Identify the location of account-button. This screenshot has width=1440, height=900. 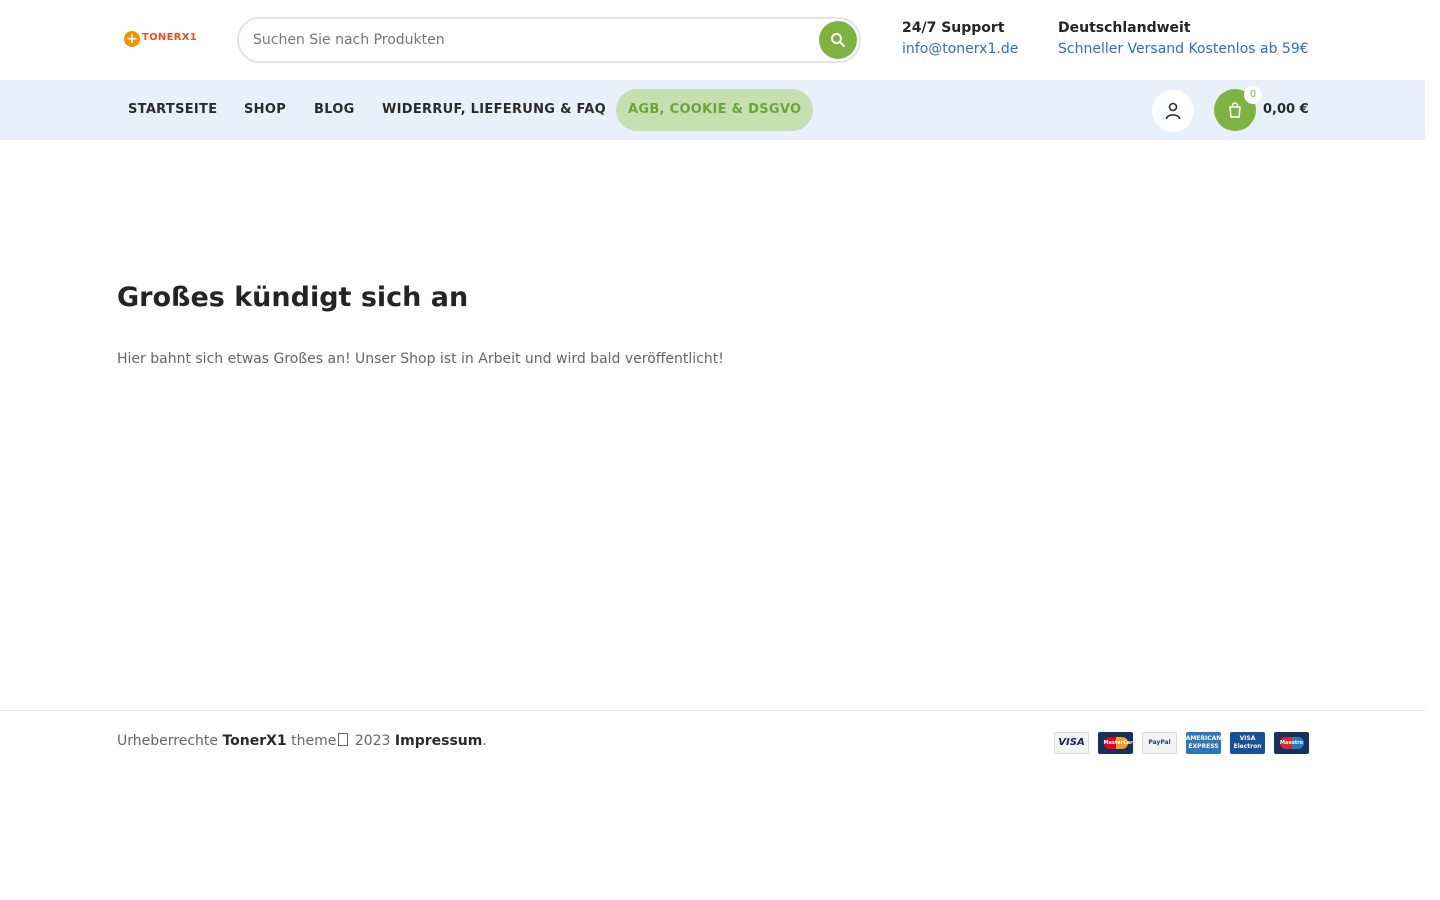
(1173, 111).